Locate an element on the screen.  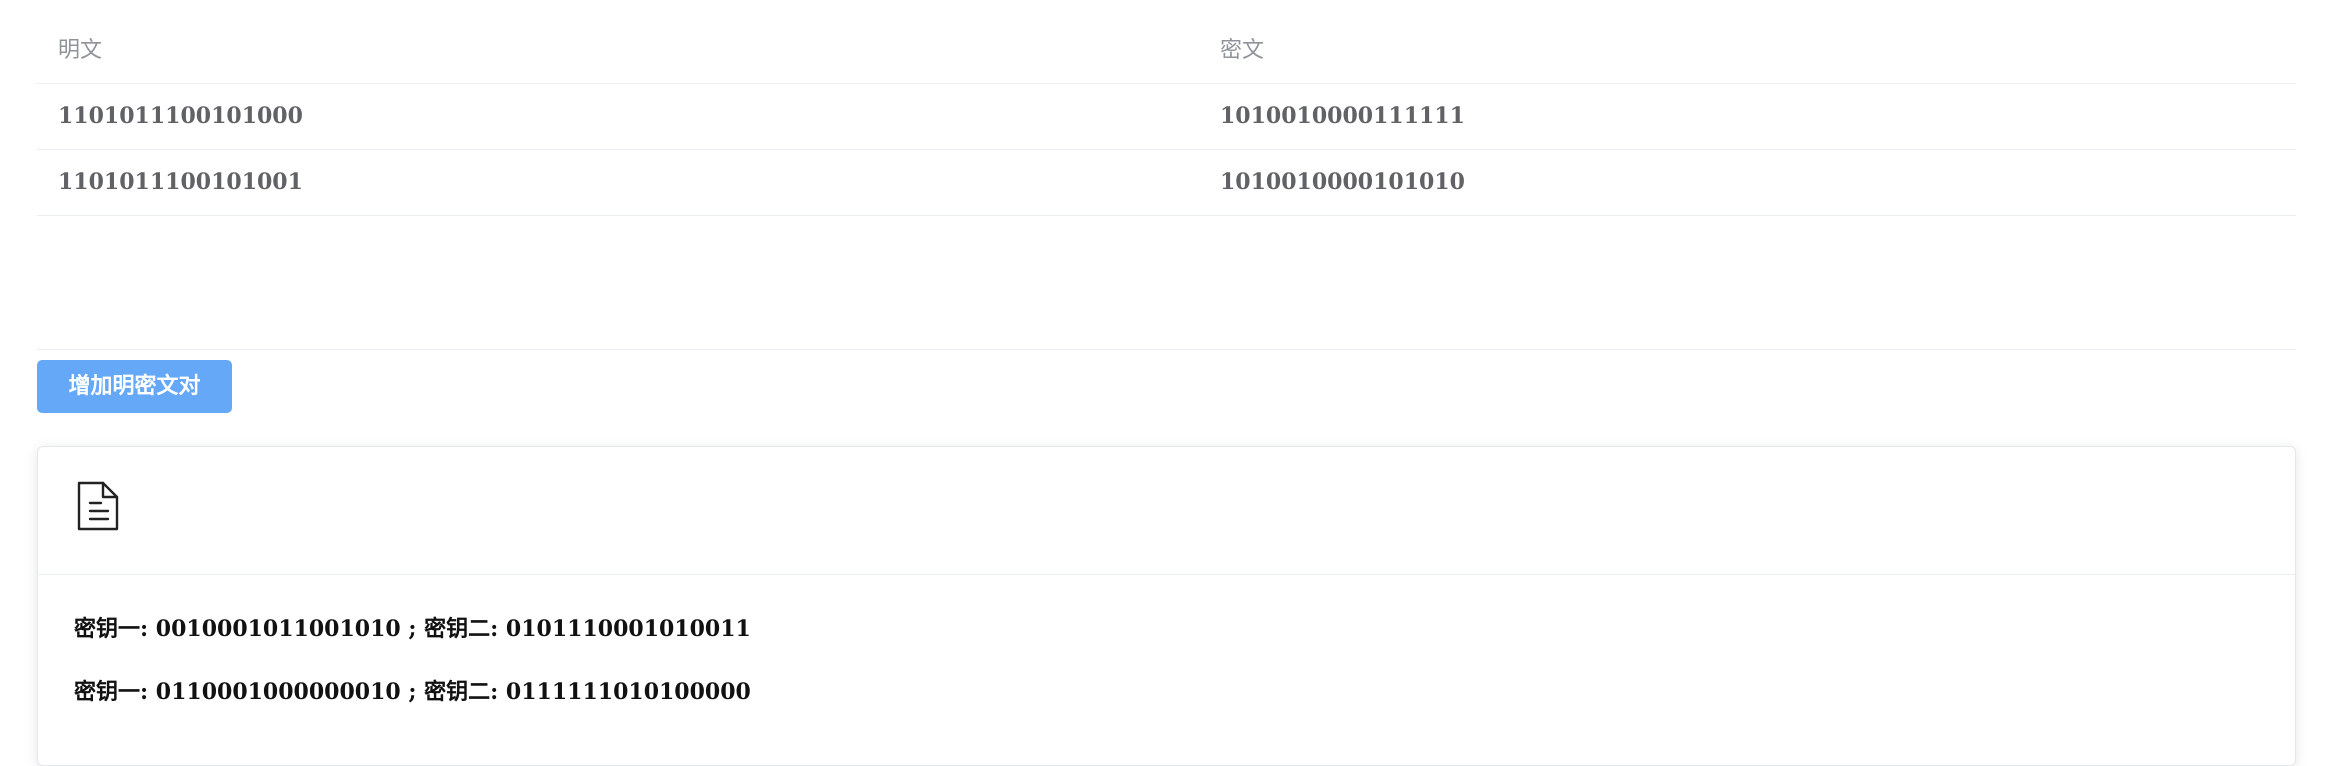
header-ciphertext: 密文 is located at coordinates (1242, 50).